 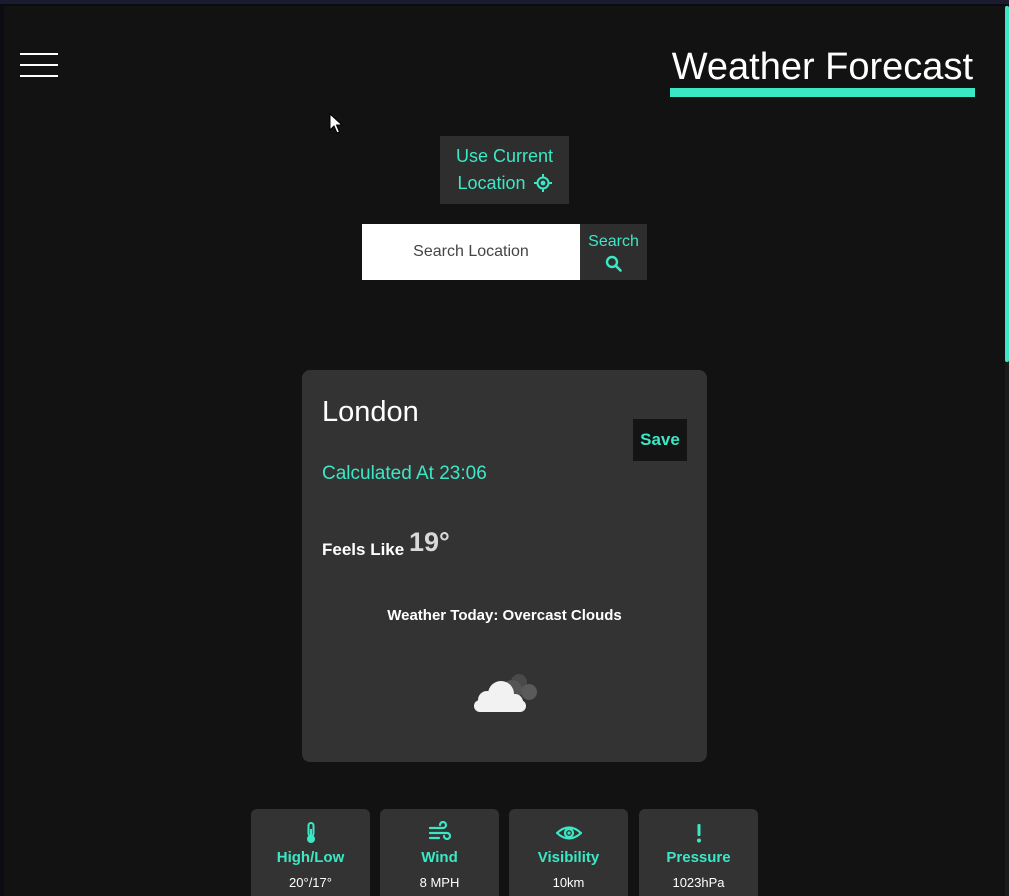 What do you see at coordinates (504, 615) in the screenshot?
I see `weather-description: Weather Today: Overcast Clouds` at bounding box center [504, 615].